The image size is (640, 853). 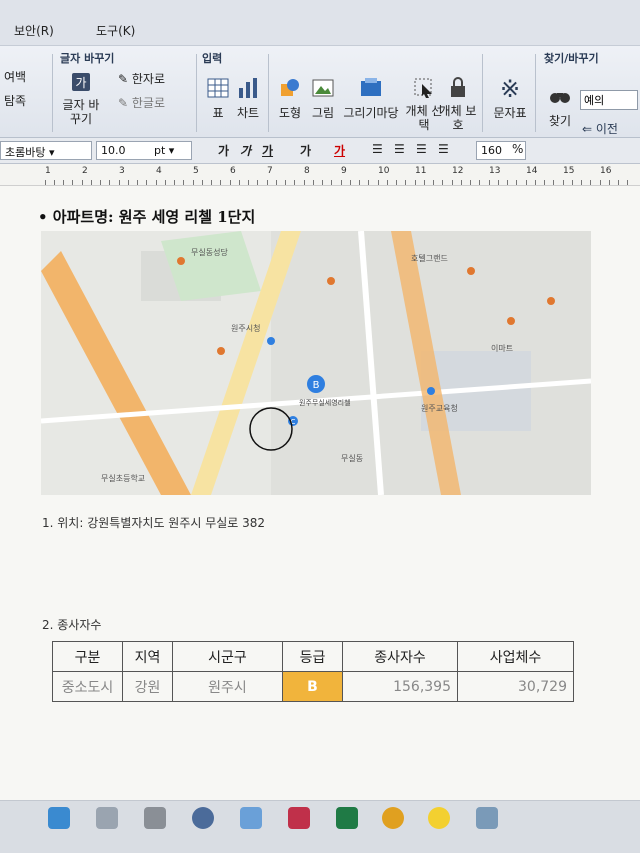 I want to click on draw-icon, so click(x=371, y=88).